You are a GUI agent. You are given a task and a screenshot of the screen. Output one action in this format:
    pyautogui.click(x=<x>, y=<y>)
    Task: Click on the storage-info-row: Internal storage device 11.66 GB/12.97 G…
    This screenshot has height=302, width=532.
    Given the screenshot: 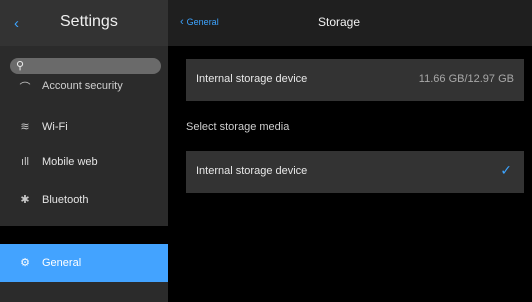 What is the action you would take?
    pyautogui.click(x=355, y=80)
    